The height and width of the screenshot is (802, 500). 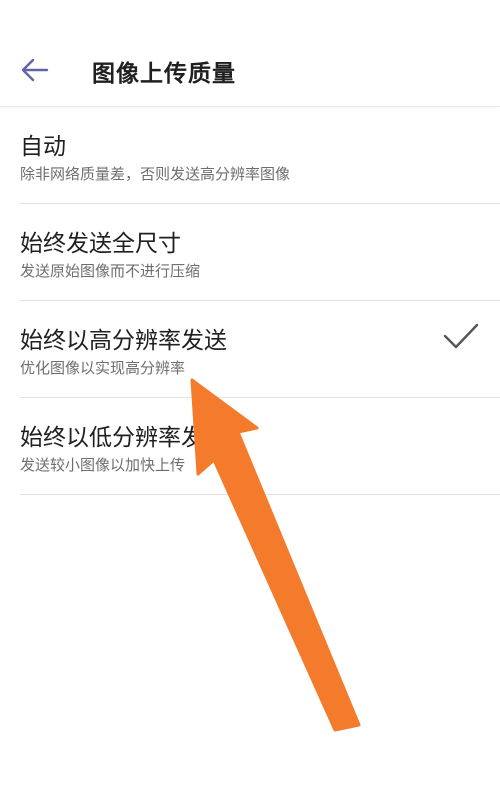 What do you see at coordinates (260, 446) in the screenshot?
I see `option-low-resolution: 始终以低分辨率发送 发送较小图像以加快上传` at bounding box center [260, 446].